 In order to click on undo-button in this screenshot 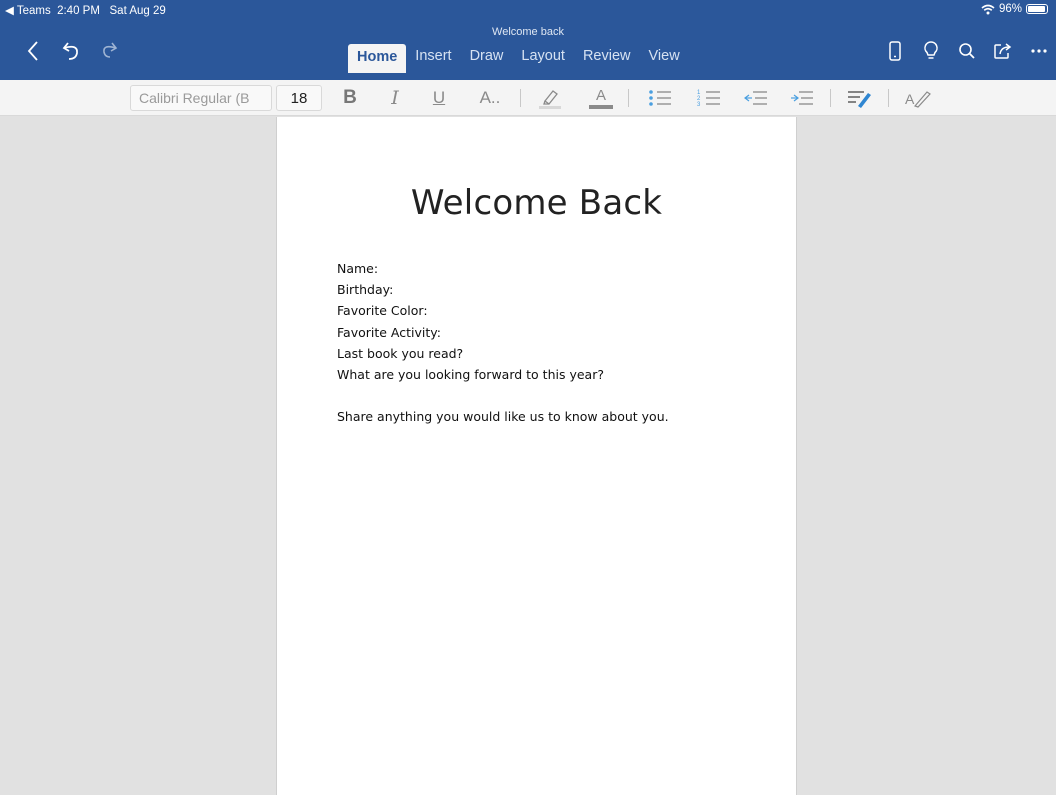, I will do `click(72, 51)`.